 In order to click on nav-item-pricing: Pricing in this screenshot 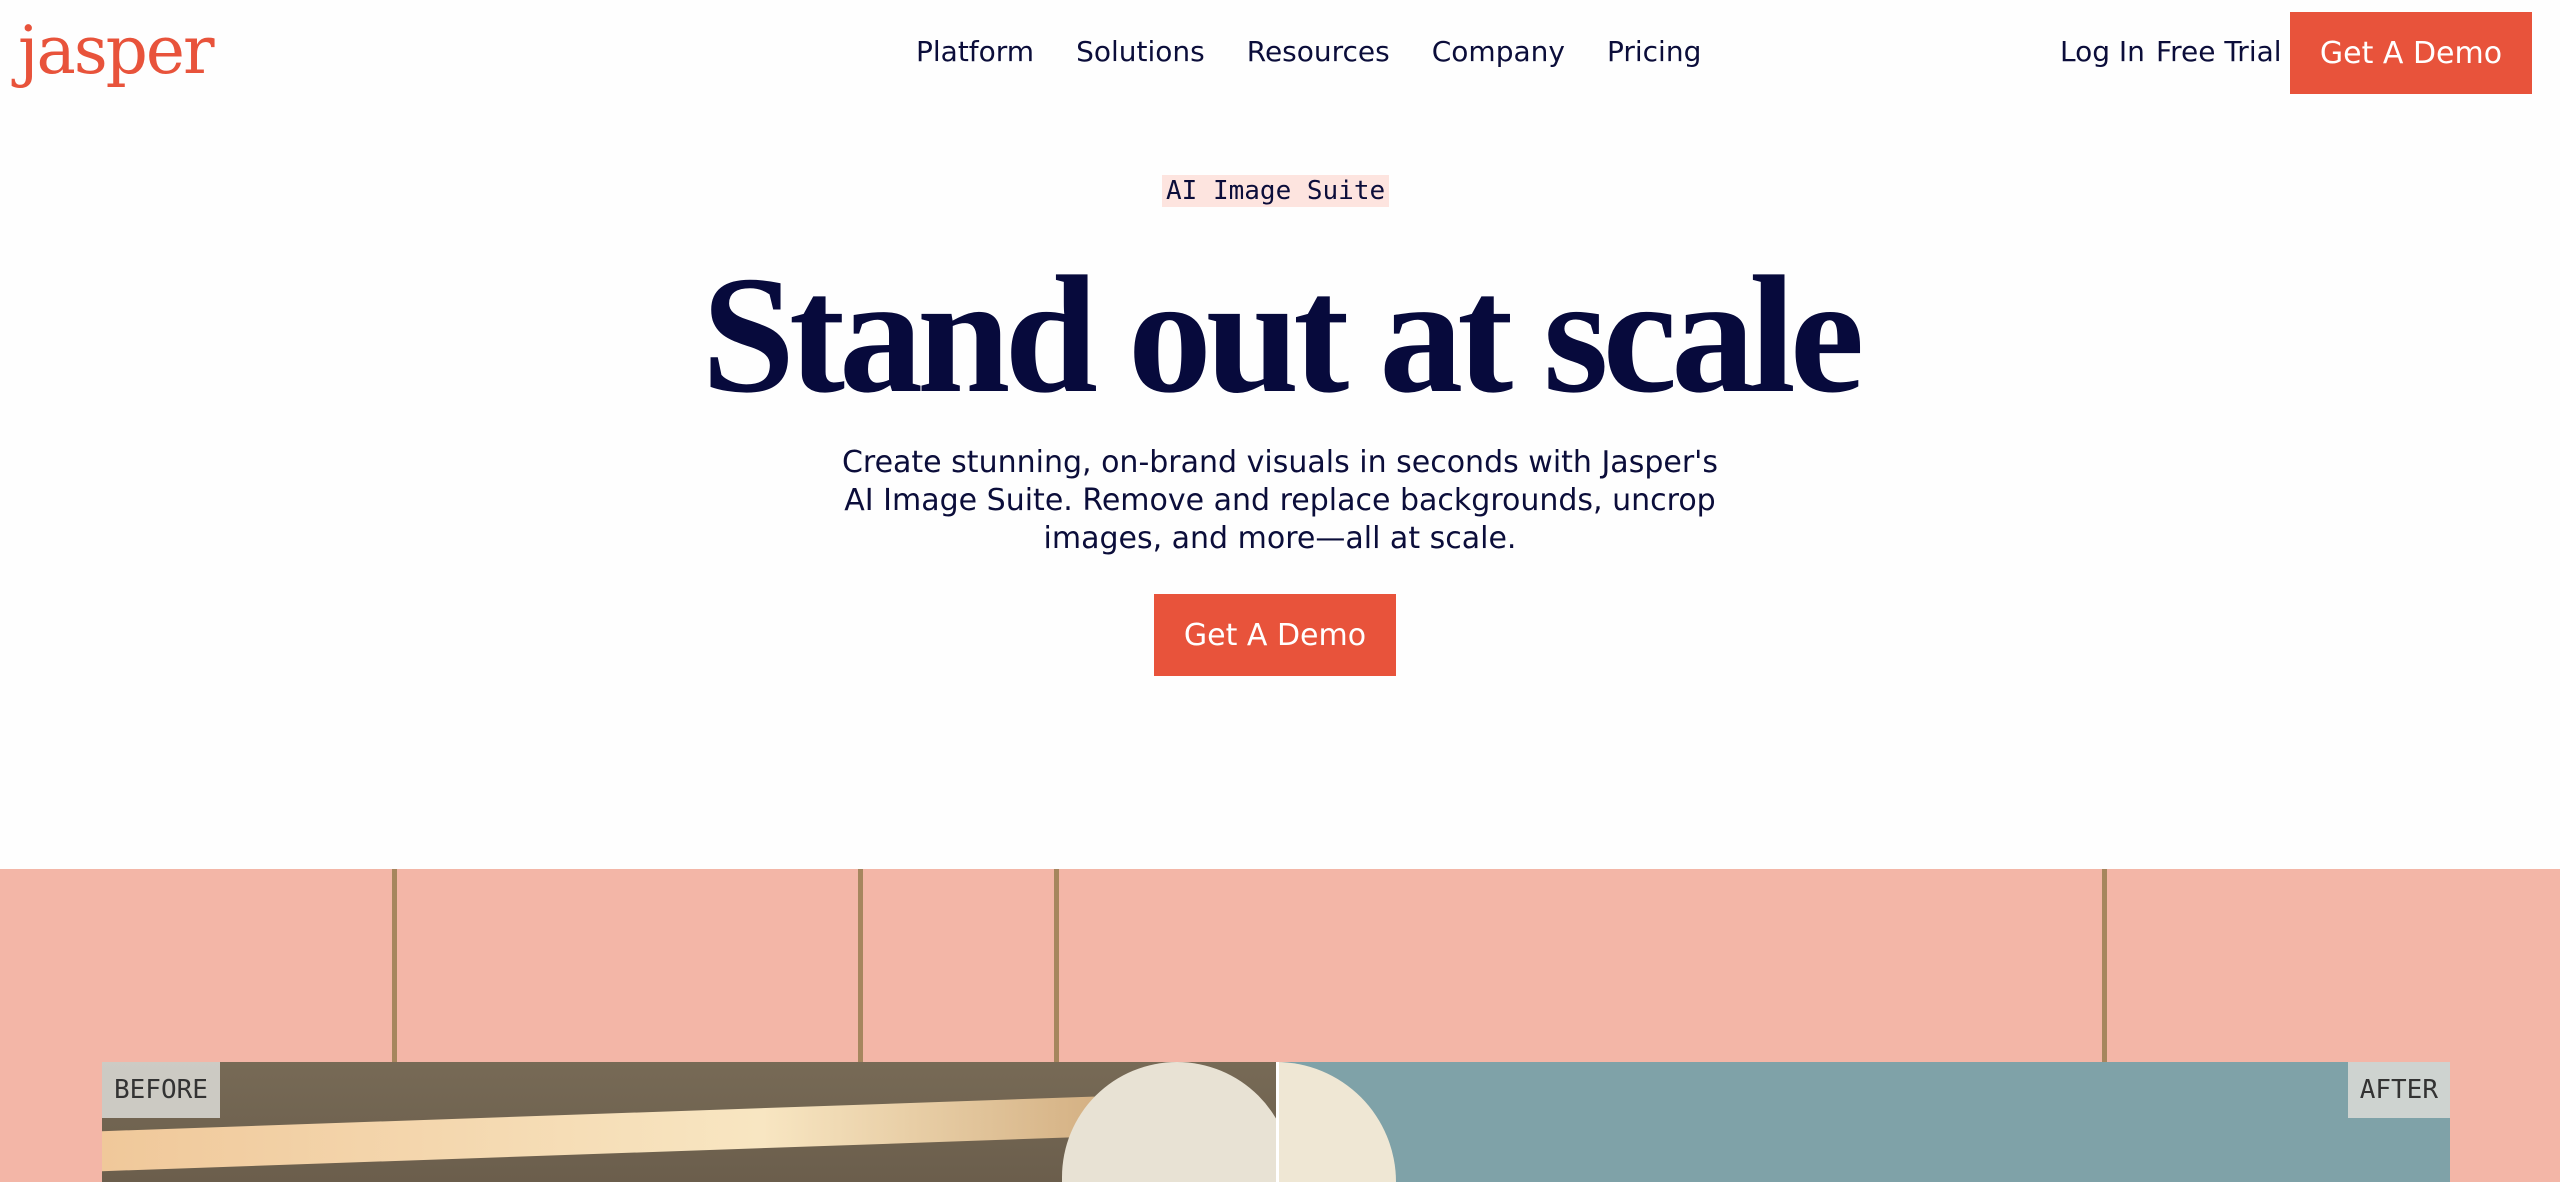, I will do `click(1654, 52)`.